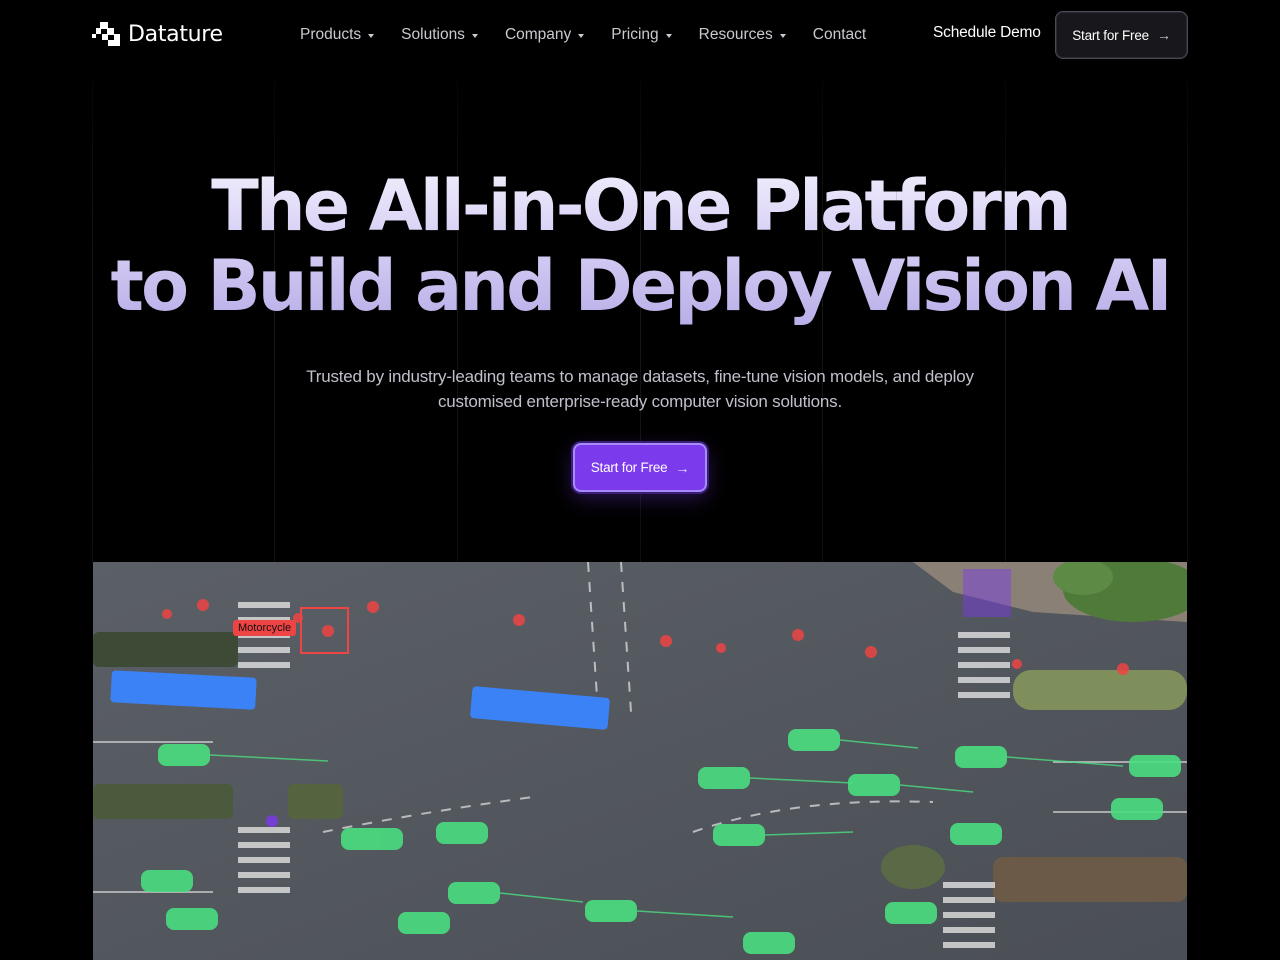 Image resolution: width=1280 pixels, height=960 pixels. I want to click on menu-item-label: Contact, so click(839, 34).